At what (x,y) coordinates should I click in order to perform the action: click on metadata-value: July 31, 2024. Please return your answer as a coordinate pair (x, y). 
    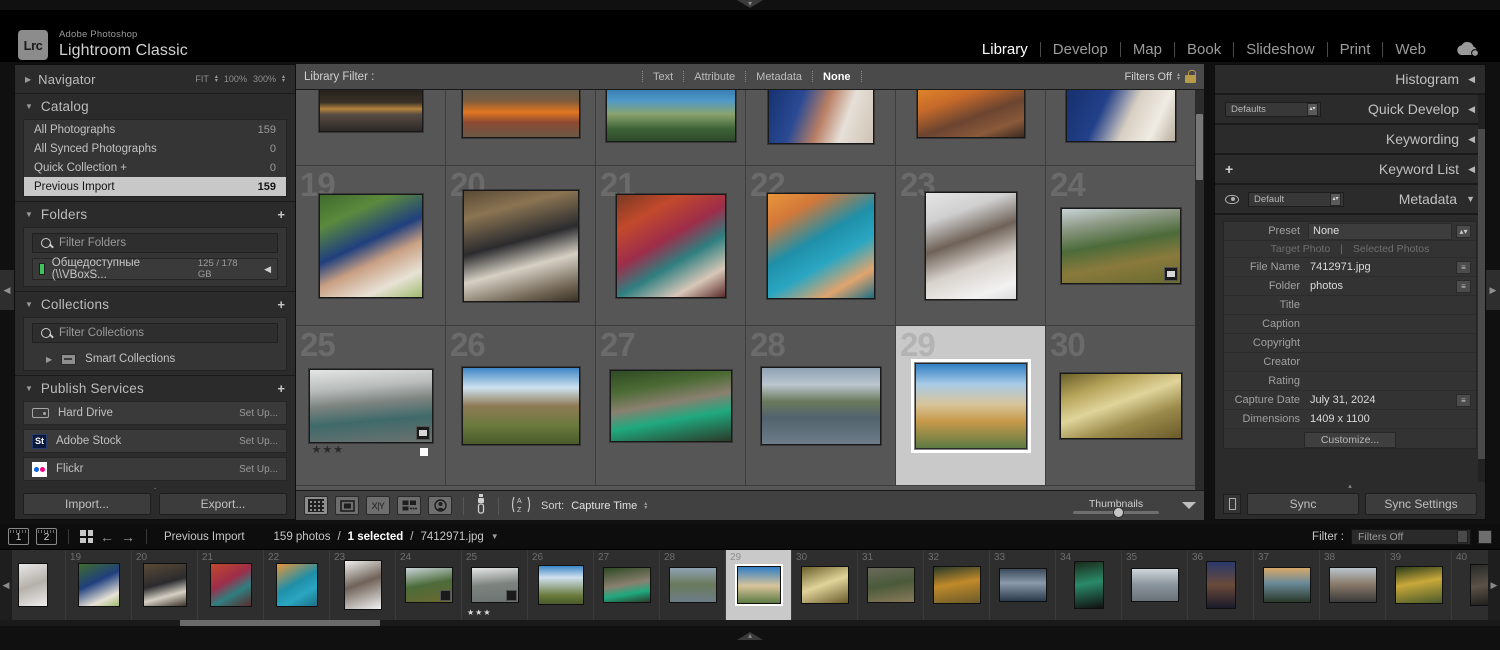
    Looking at the image, I should click on (1382, 400).